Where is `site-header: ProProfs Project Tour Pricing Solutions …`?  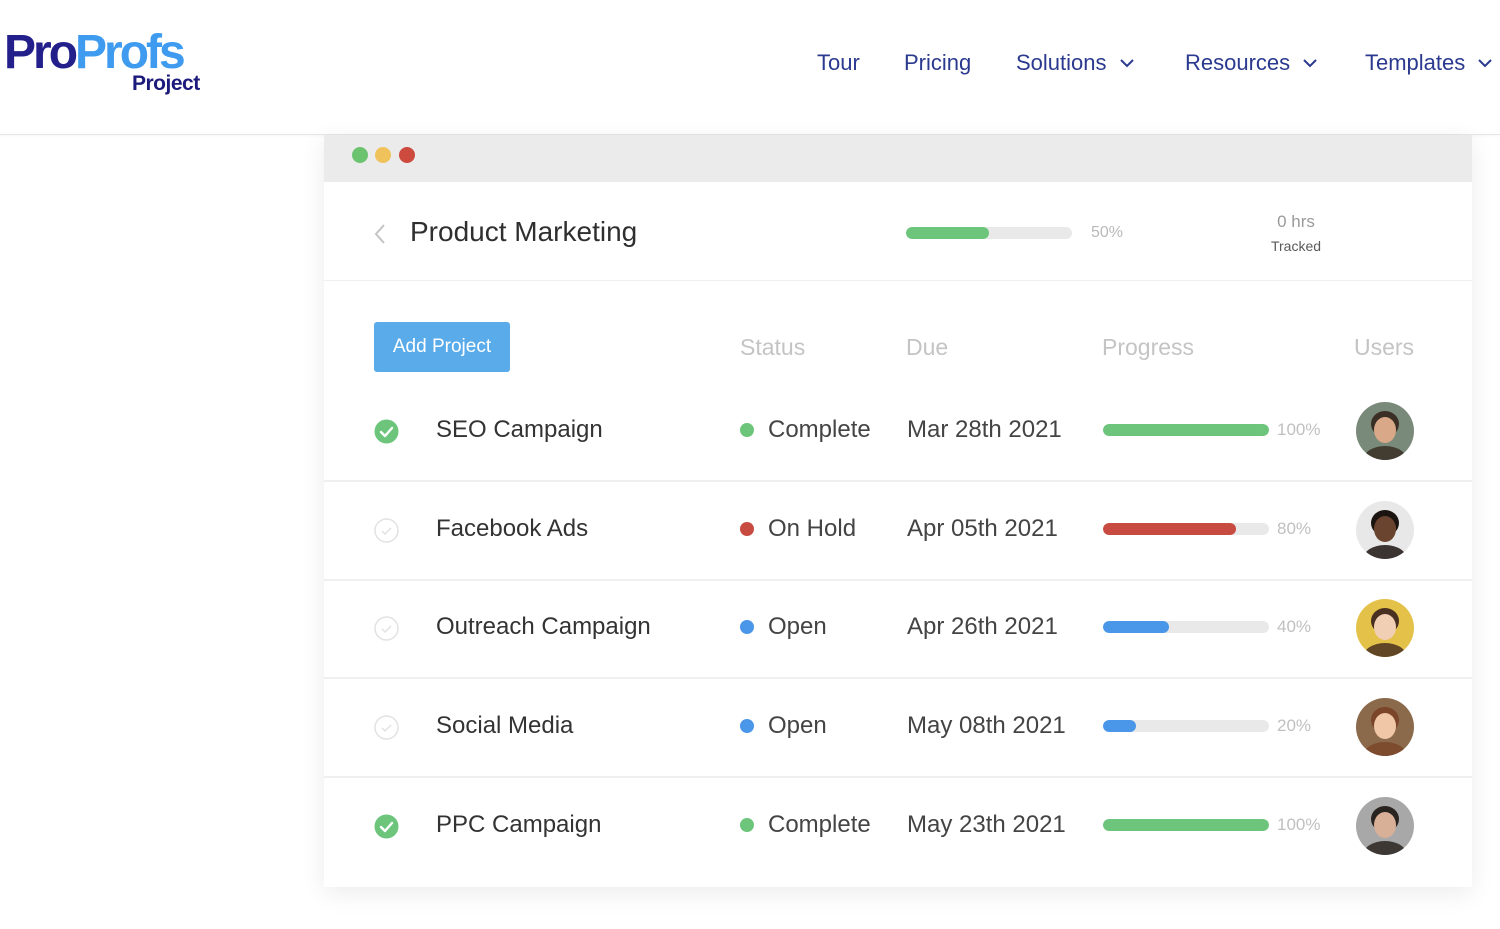
site-header: ProProfs Project Tour Pricing Solutions … is located at coordinates (750, 67).